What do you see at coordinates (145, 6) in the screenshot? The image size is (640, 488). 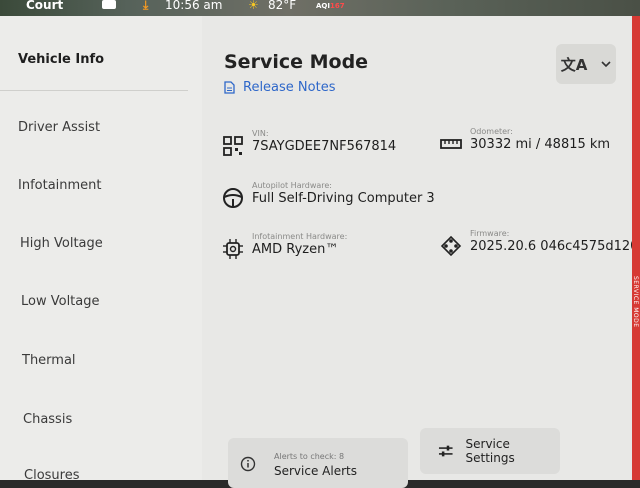 I see `download-icon: ⤓` at bounding box center [145, 6].